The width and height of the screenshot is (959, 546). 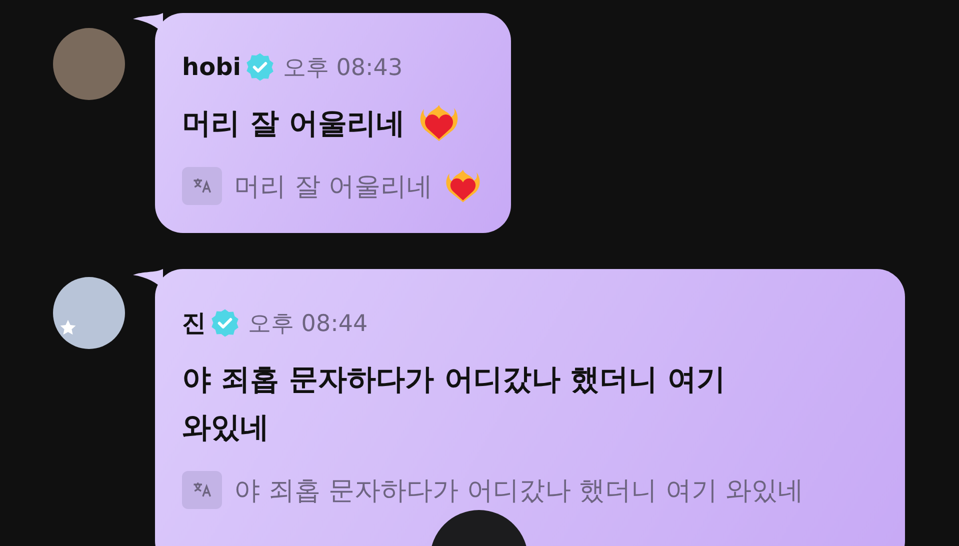 I want to click on message-text: 야 죄홉 문자하다가 어디갔나 했더니 여기 와있네, so click(x=454, y=403).